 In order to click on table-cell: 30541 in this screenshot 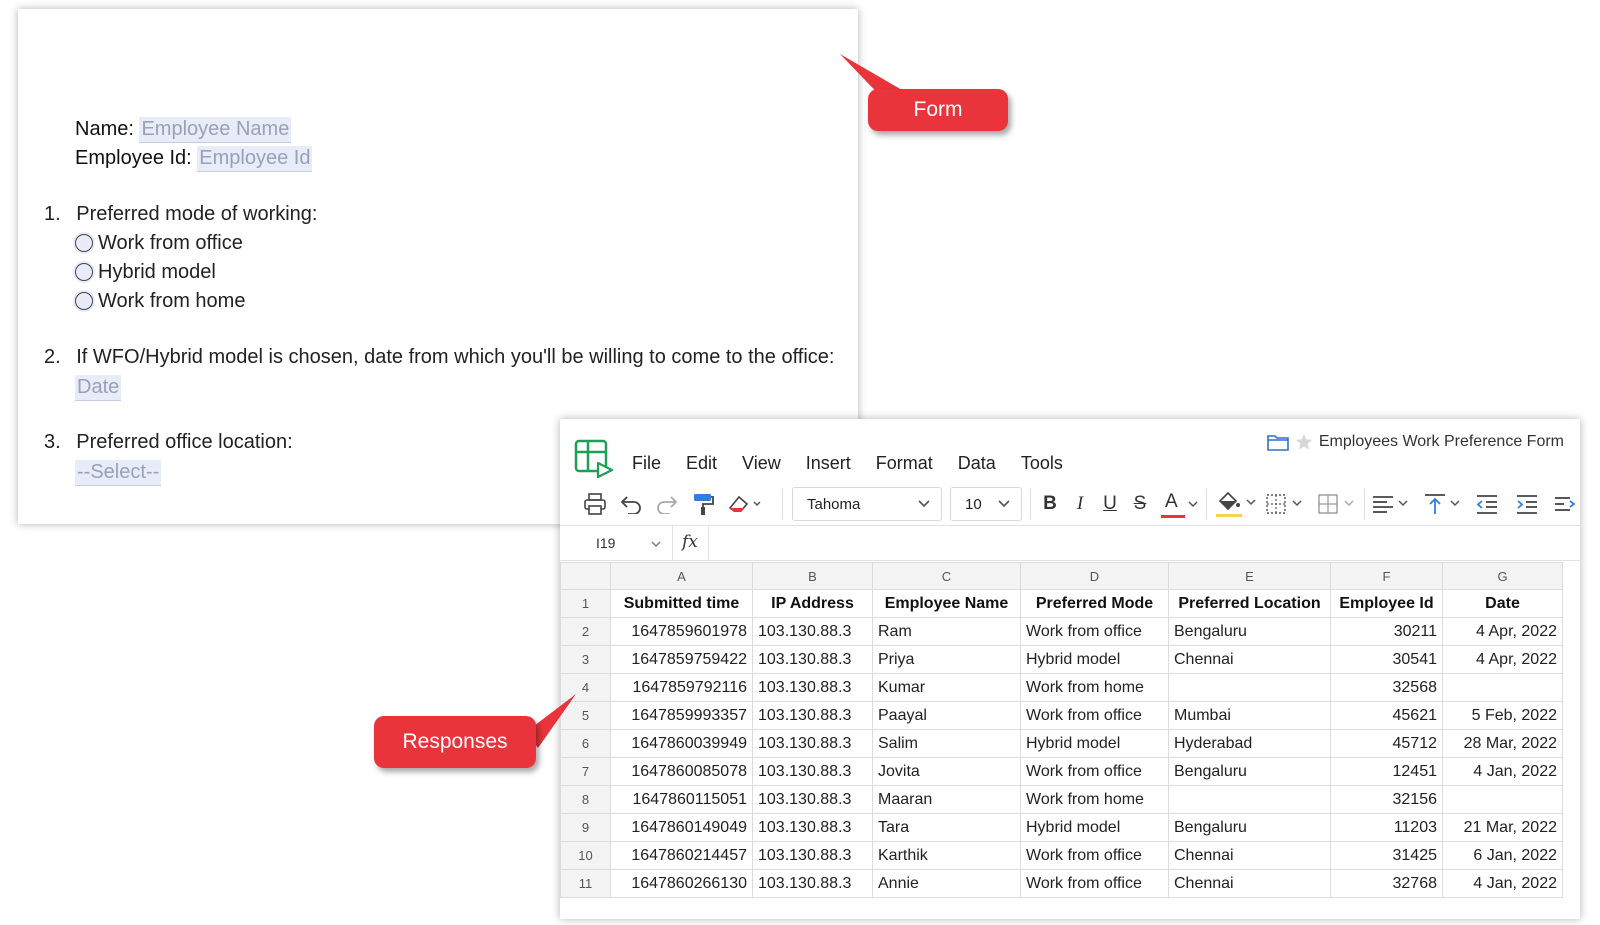, I will do `click(1386, 659)`.